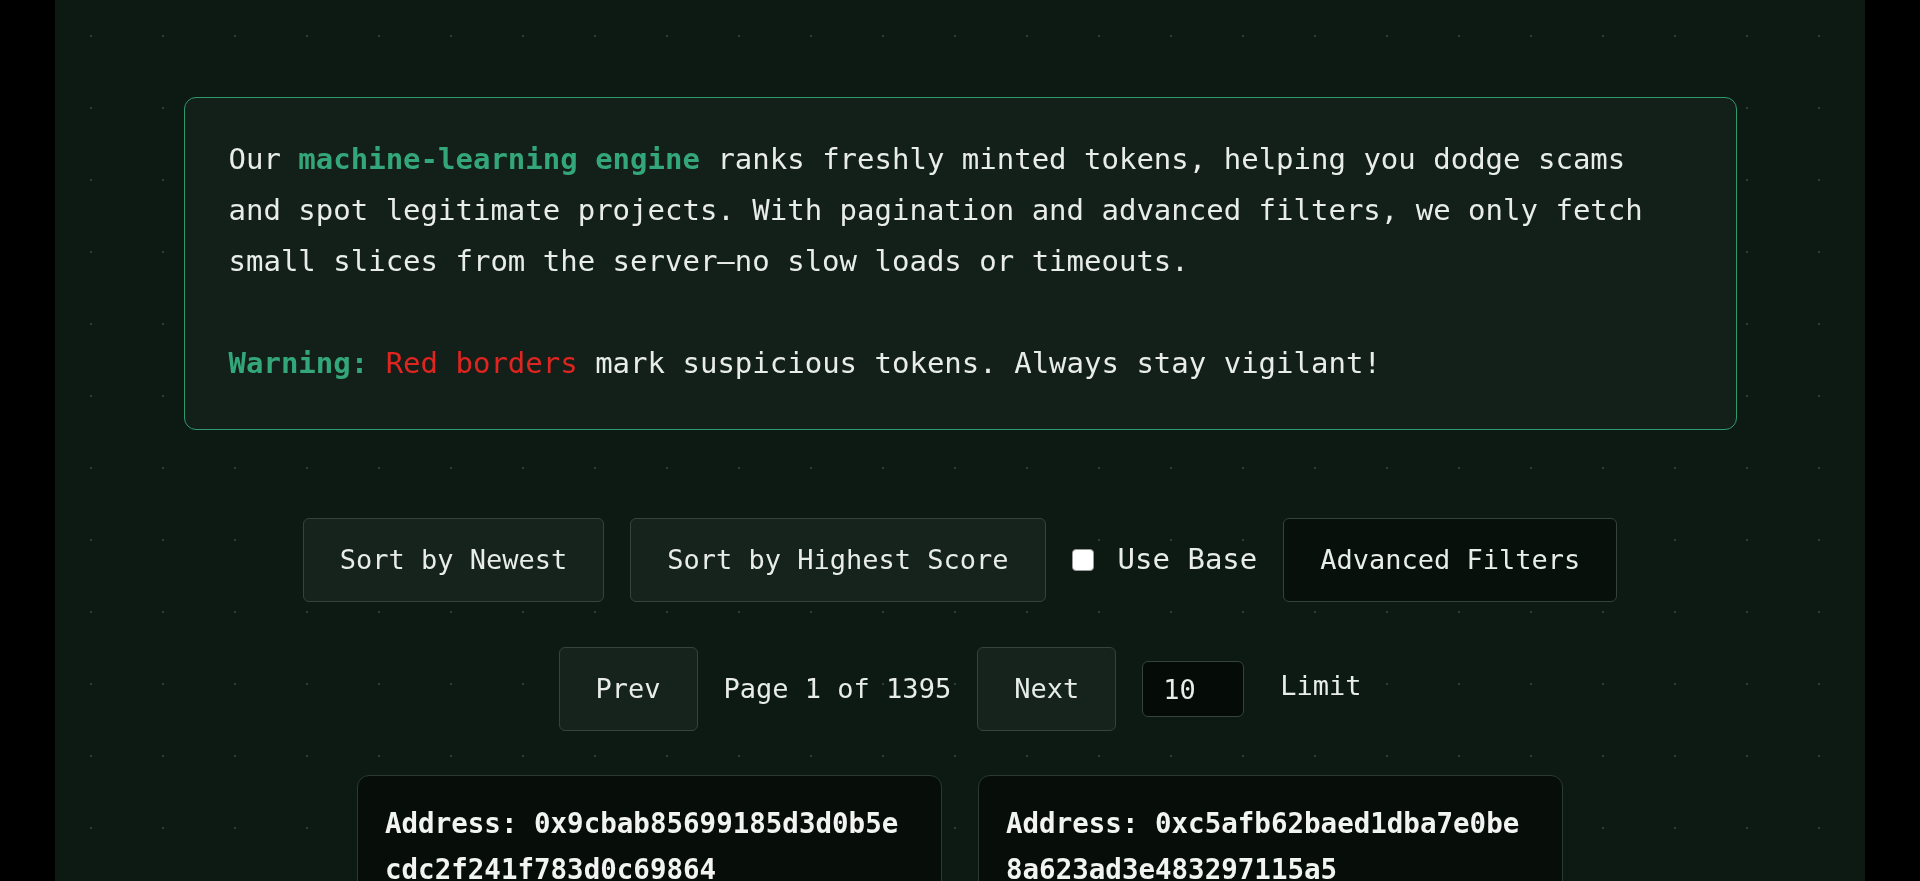  I want to click on sort-button: Sort by Highest Score, so click(838, 560).